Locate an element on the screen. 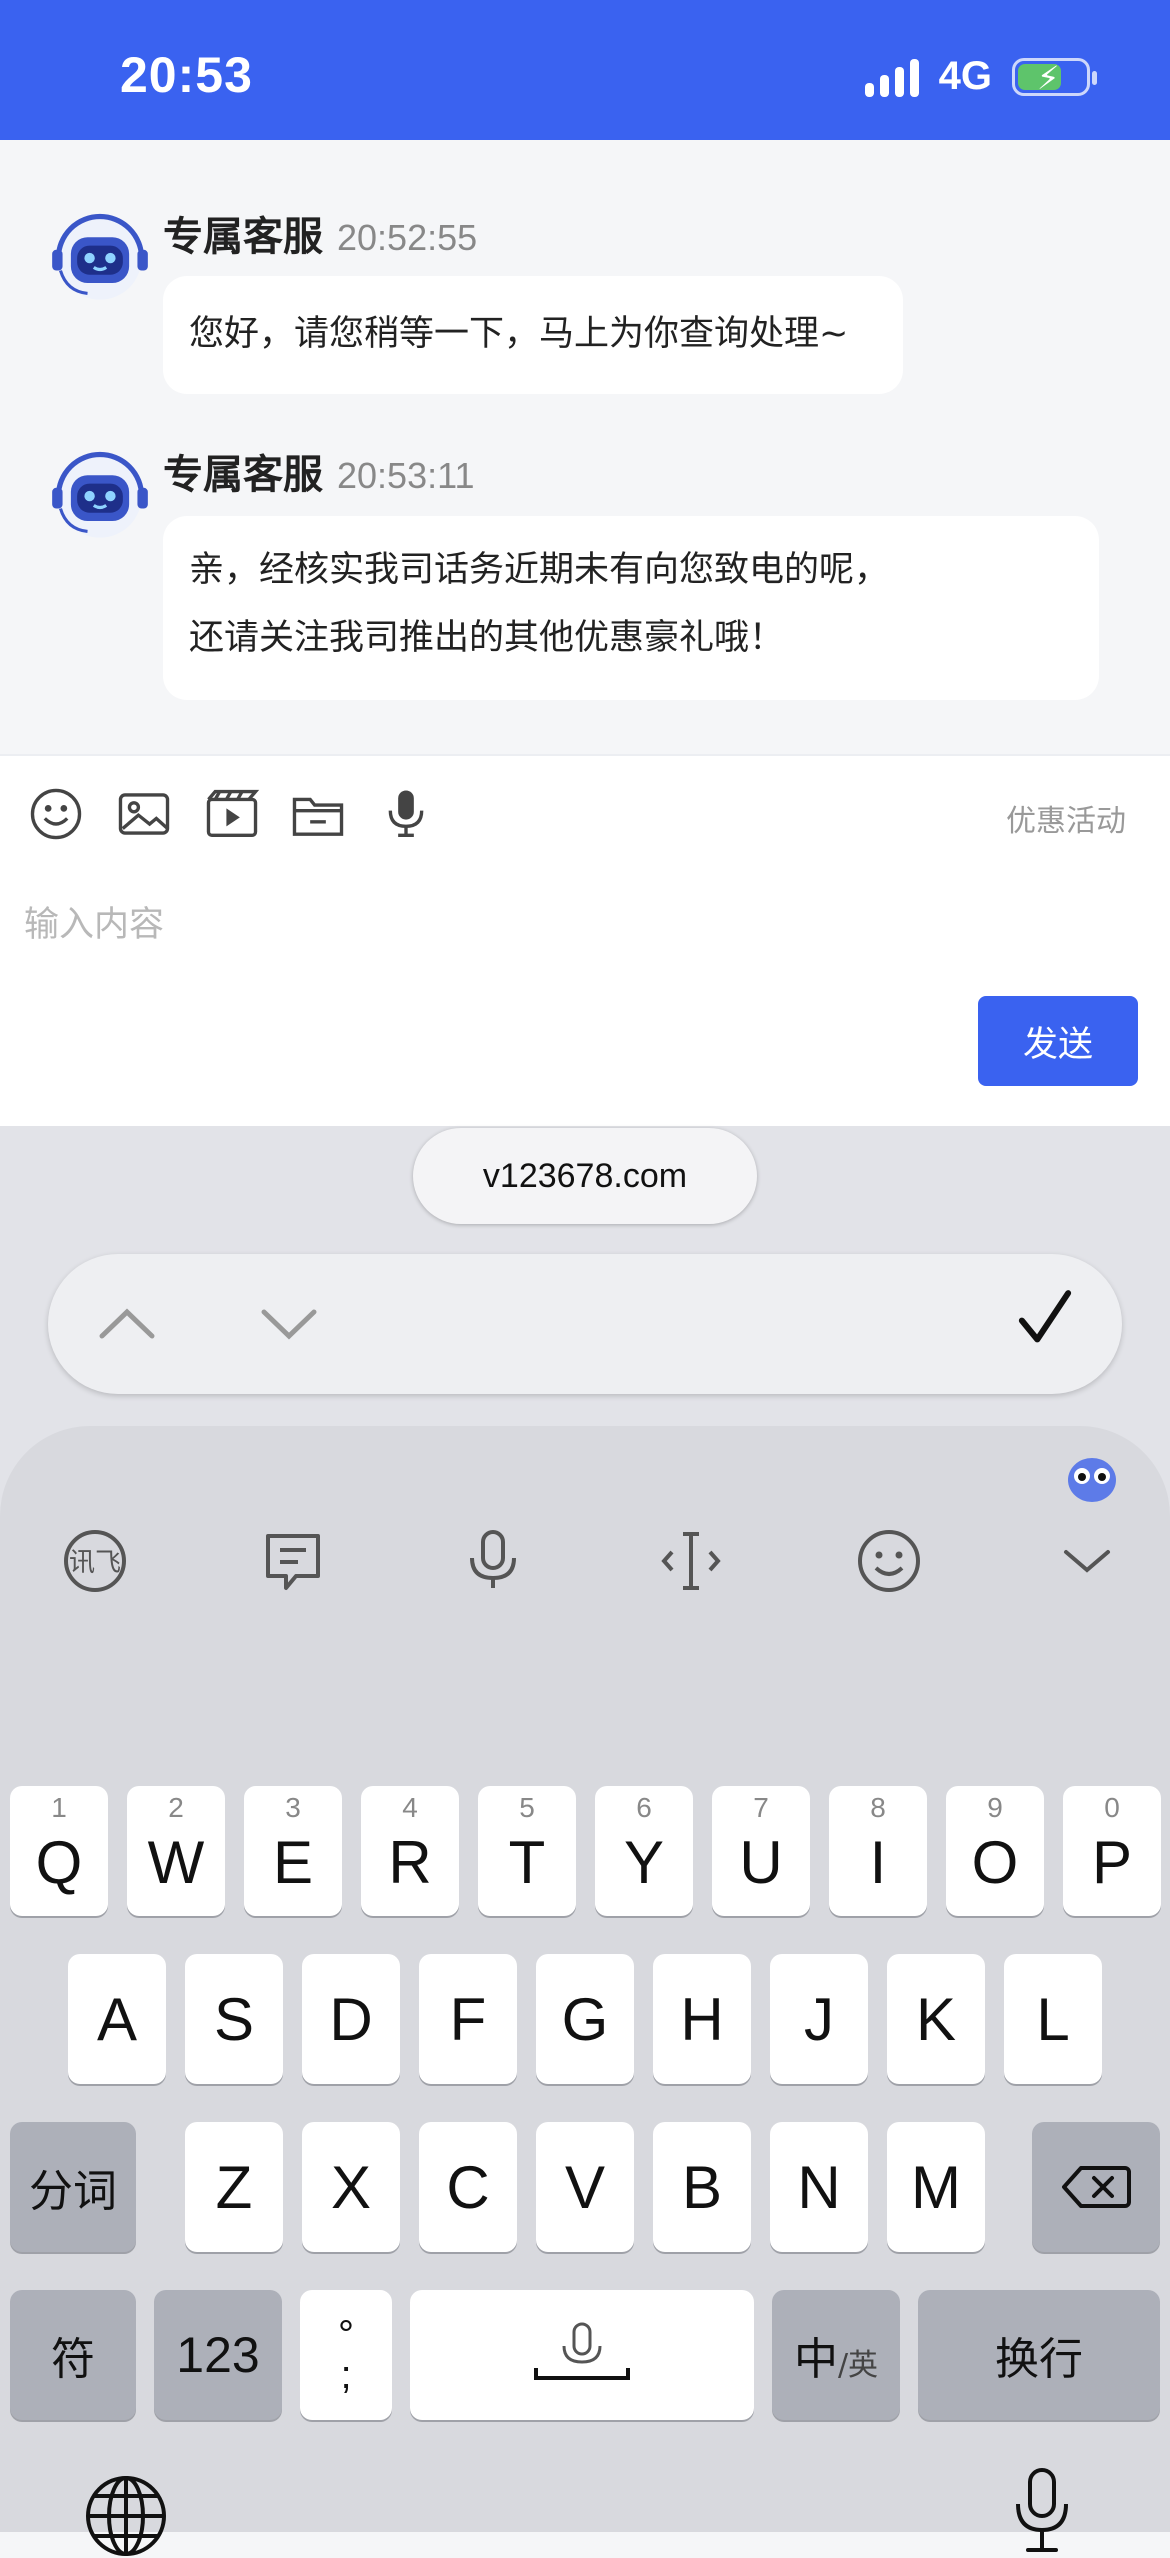 Image resolution: width=1170 pixels, height=2558 pixels. key-o: 9O is located at coordinates (995, 1851).